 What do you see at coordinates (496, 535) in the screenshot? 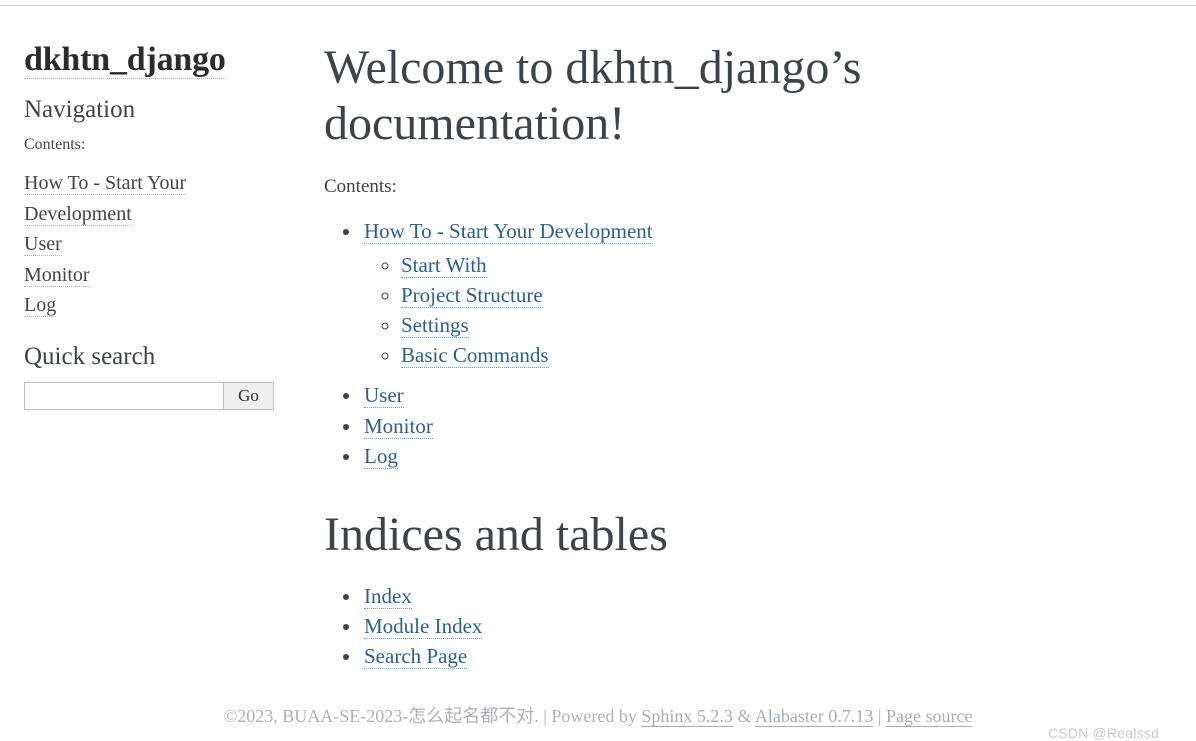
I see `indices-and-tables-heading: Indices and tables` at bounding box center [496, 535].